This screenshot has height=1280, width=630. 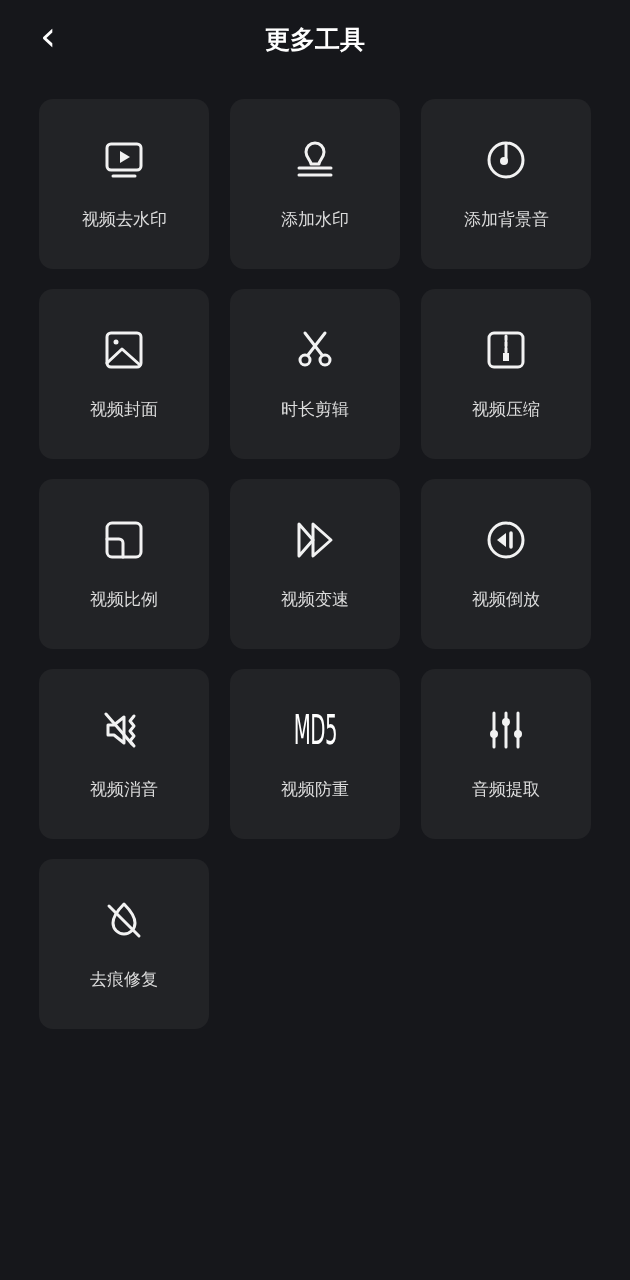 What do you see at coordinates (506, 540) in the screenshot?
I see `rewind-circle-icon` at bounding box center [506, 540].